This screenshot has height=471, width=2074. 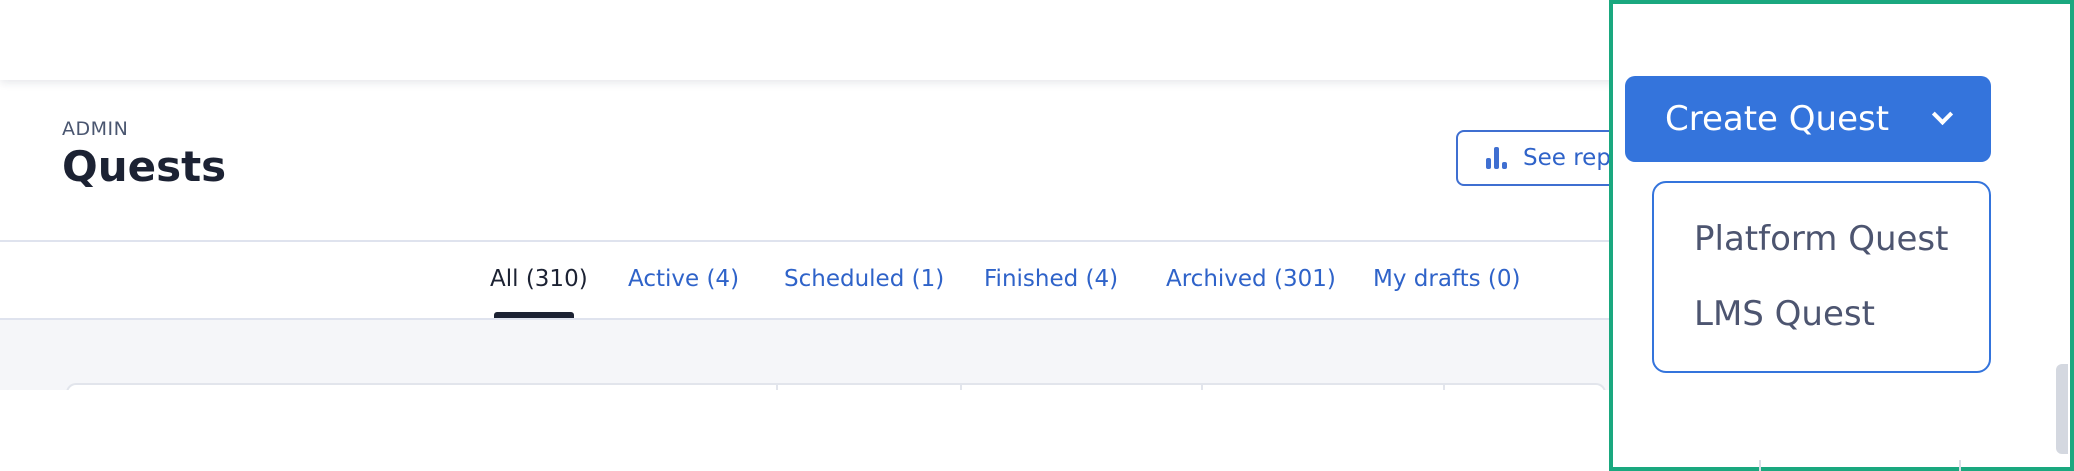 What do you see at coordinates (1784, 314) in the screenshot?
I see `menu-item-lms-quest: LMS Quest` at bounding box center [1784, 314].